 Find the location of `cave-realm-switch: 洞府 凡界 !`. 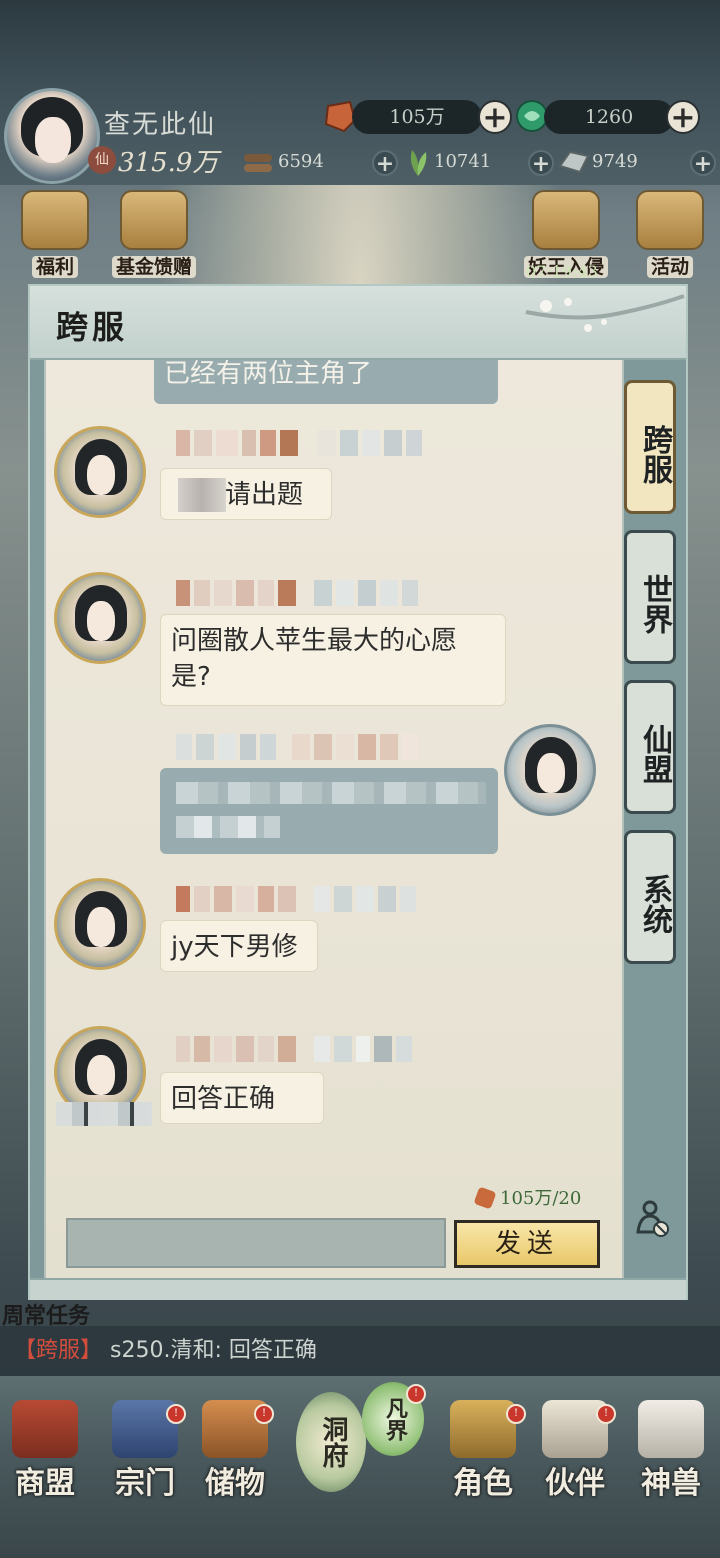

cave-realm-switch: 洞府 凡界 ! is located at coordinates (361, 1442).